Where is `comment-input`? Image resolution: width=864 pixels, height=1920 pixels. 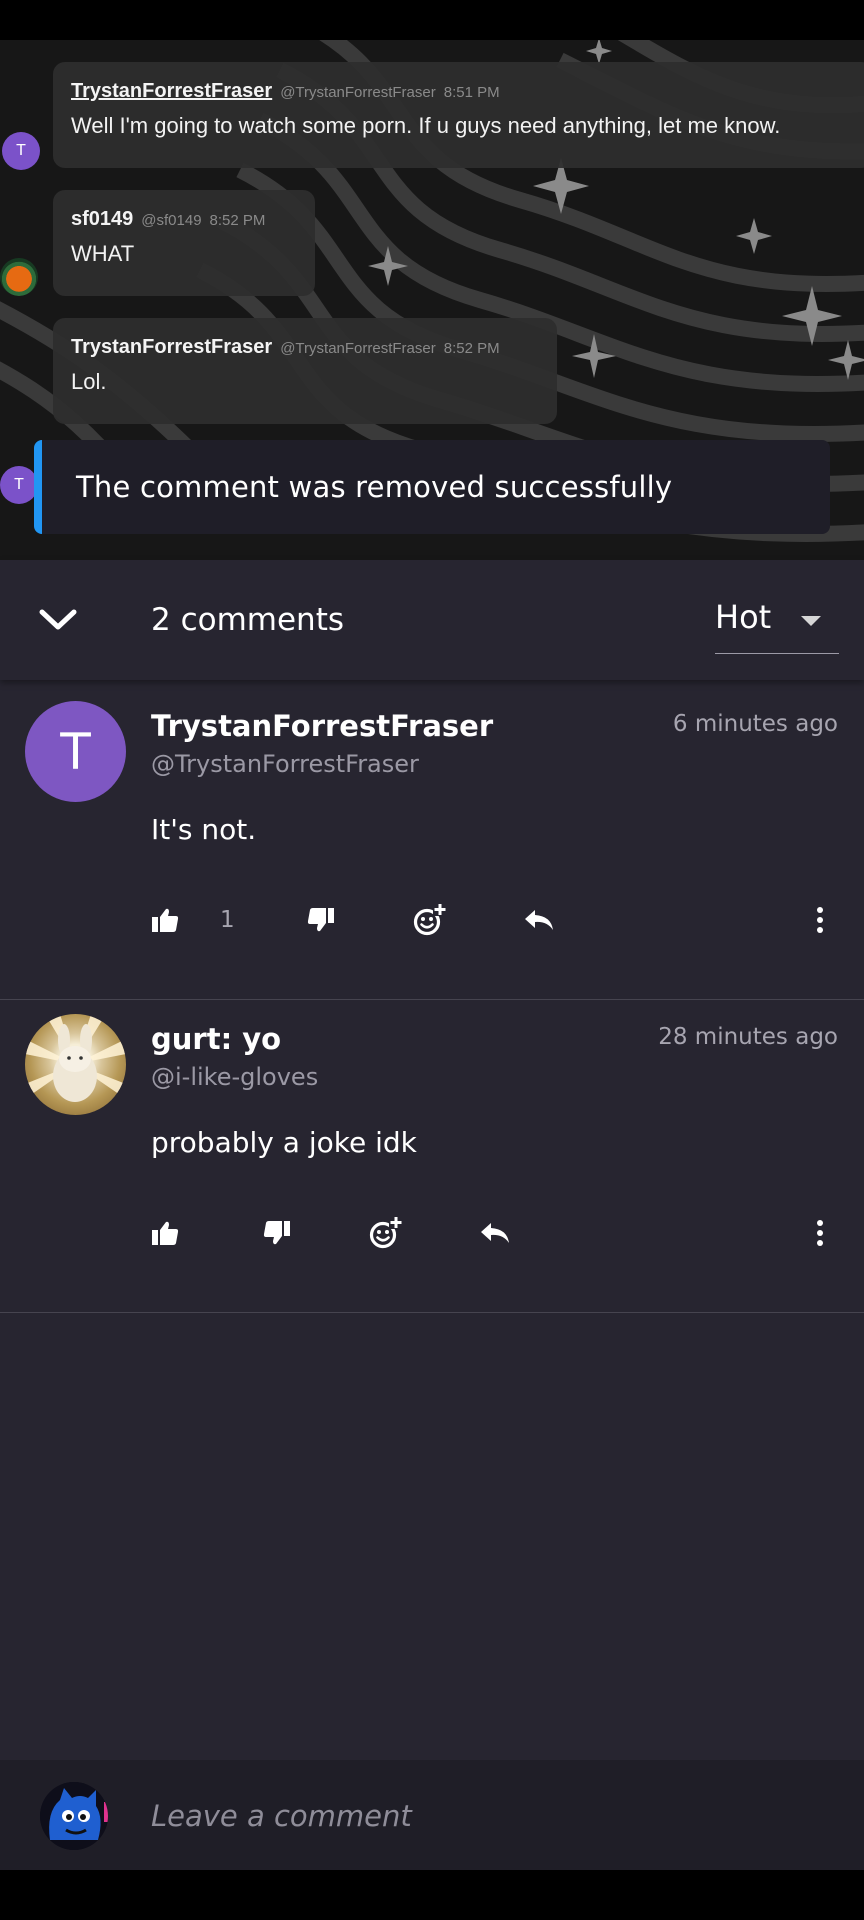
comment-input is located at coordinates (491, 1816).